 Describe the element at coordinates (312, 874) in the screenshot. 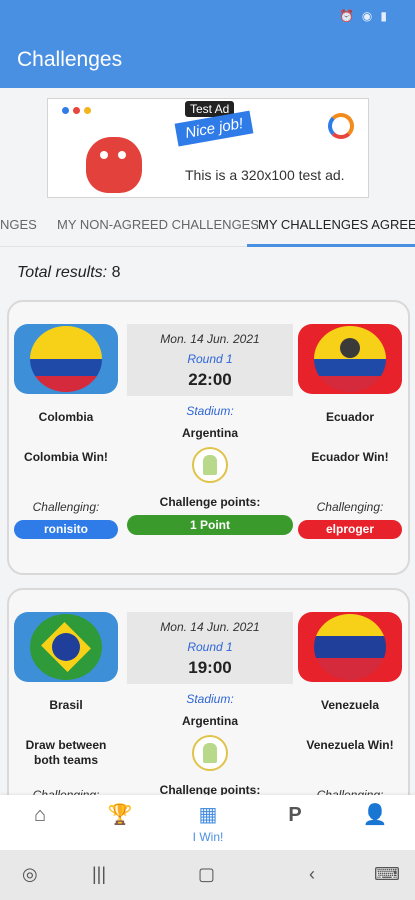

I see `back-icon: ‹` at that location.